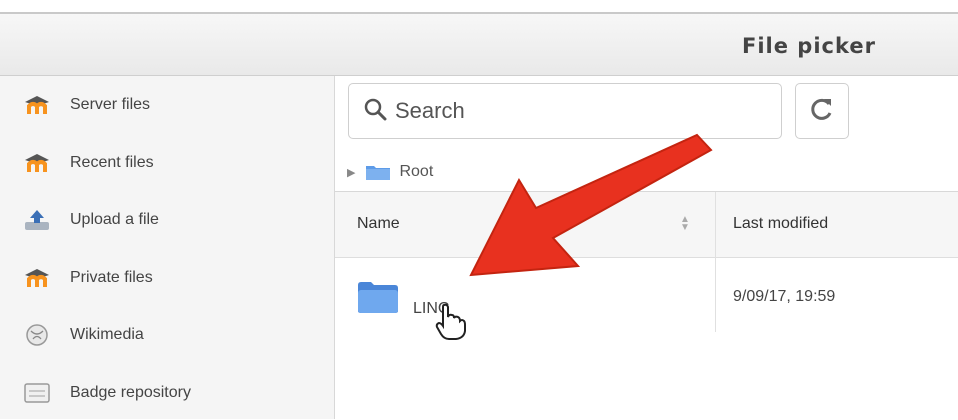  I want to click on breadcrumb-root: Root, so click(416, 172).